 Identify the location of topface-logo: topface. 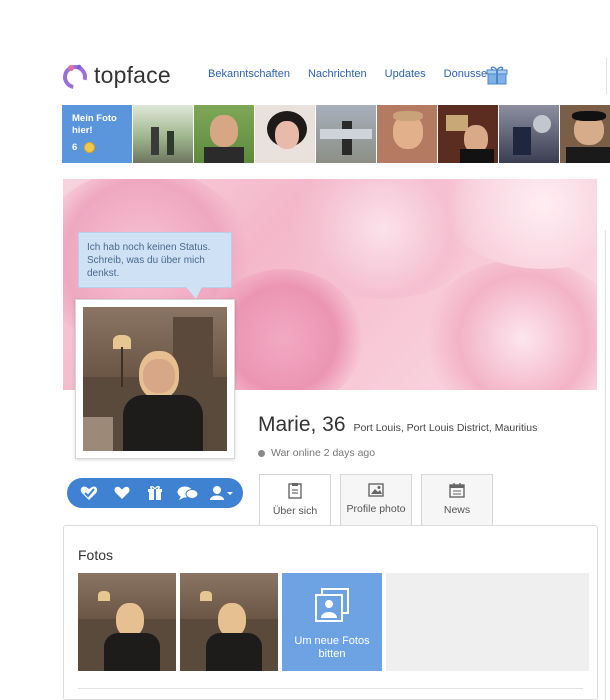
(116, 75).